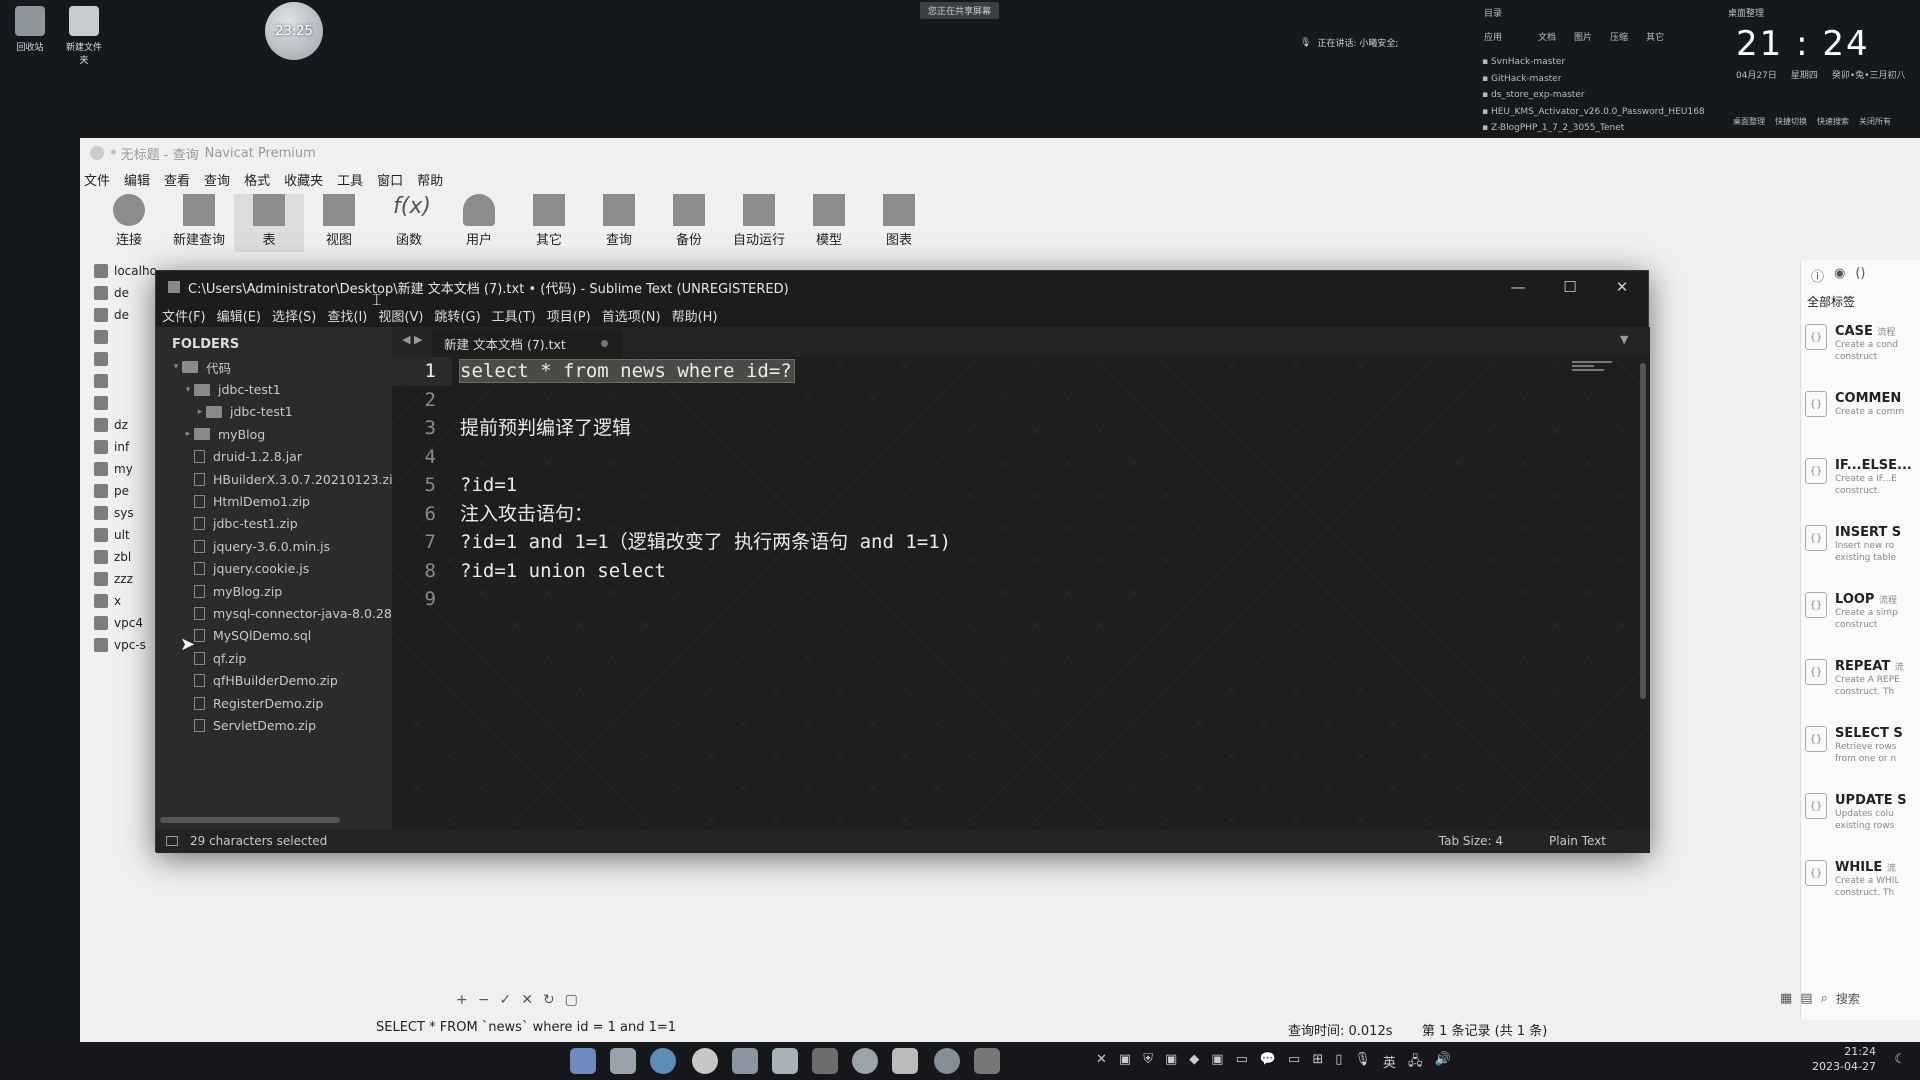 The width and height of the screenshot is (1920, 1080). I want to click on snippet-item: {} REPEAT 流 Create A REPE construct. Th, so click(1860, 684).